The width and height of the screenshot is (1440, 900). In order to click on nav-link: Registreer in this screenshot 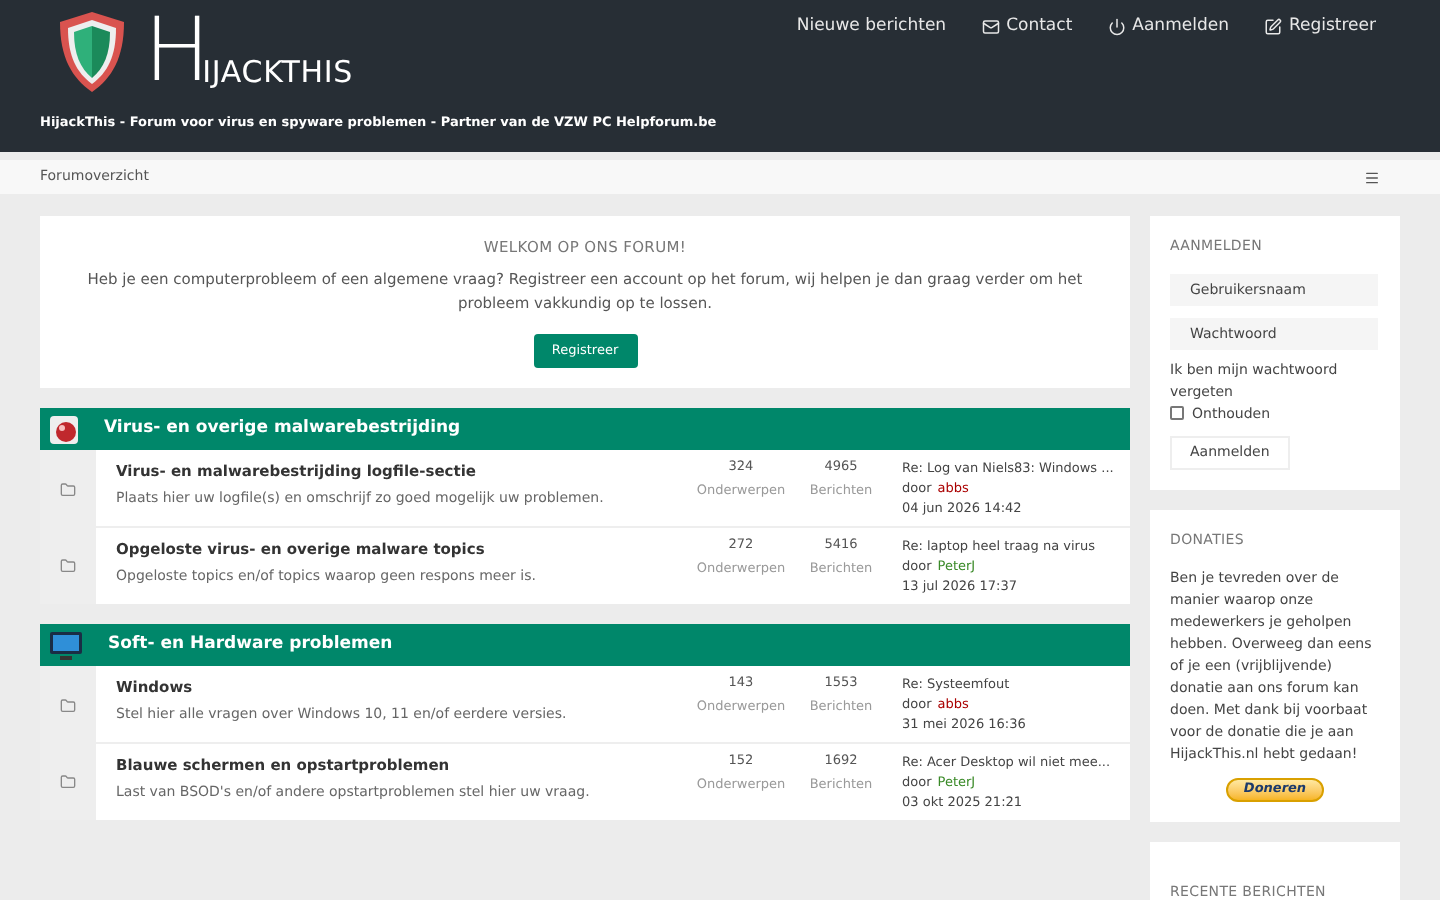, I will do `click(1320, 26)`.